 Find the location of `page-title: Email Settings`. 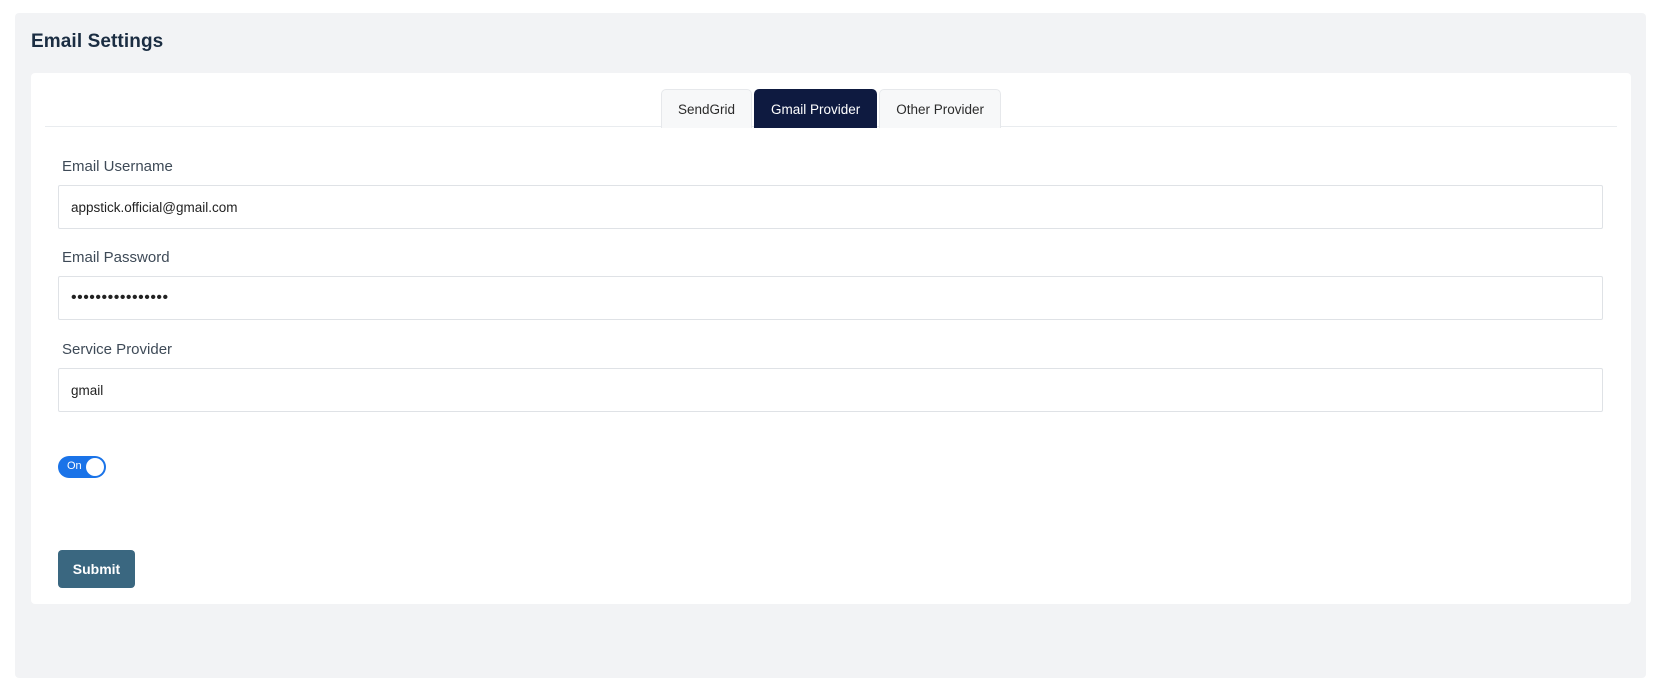

page-title: Email Settings is located at coordinates (97, 41).